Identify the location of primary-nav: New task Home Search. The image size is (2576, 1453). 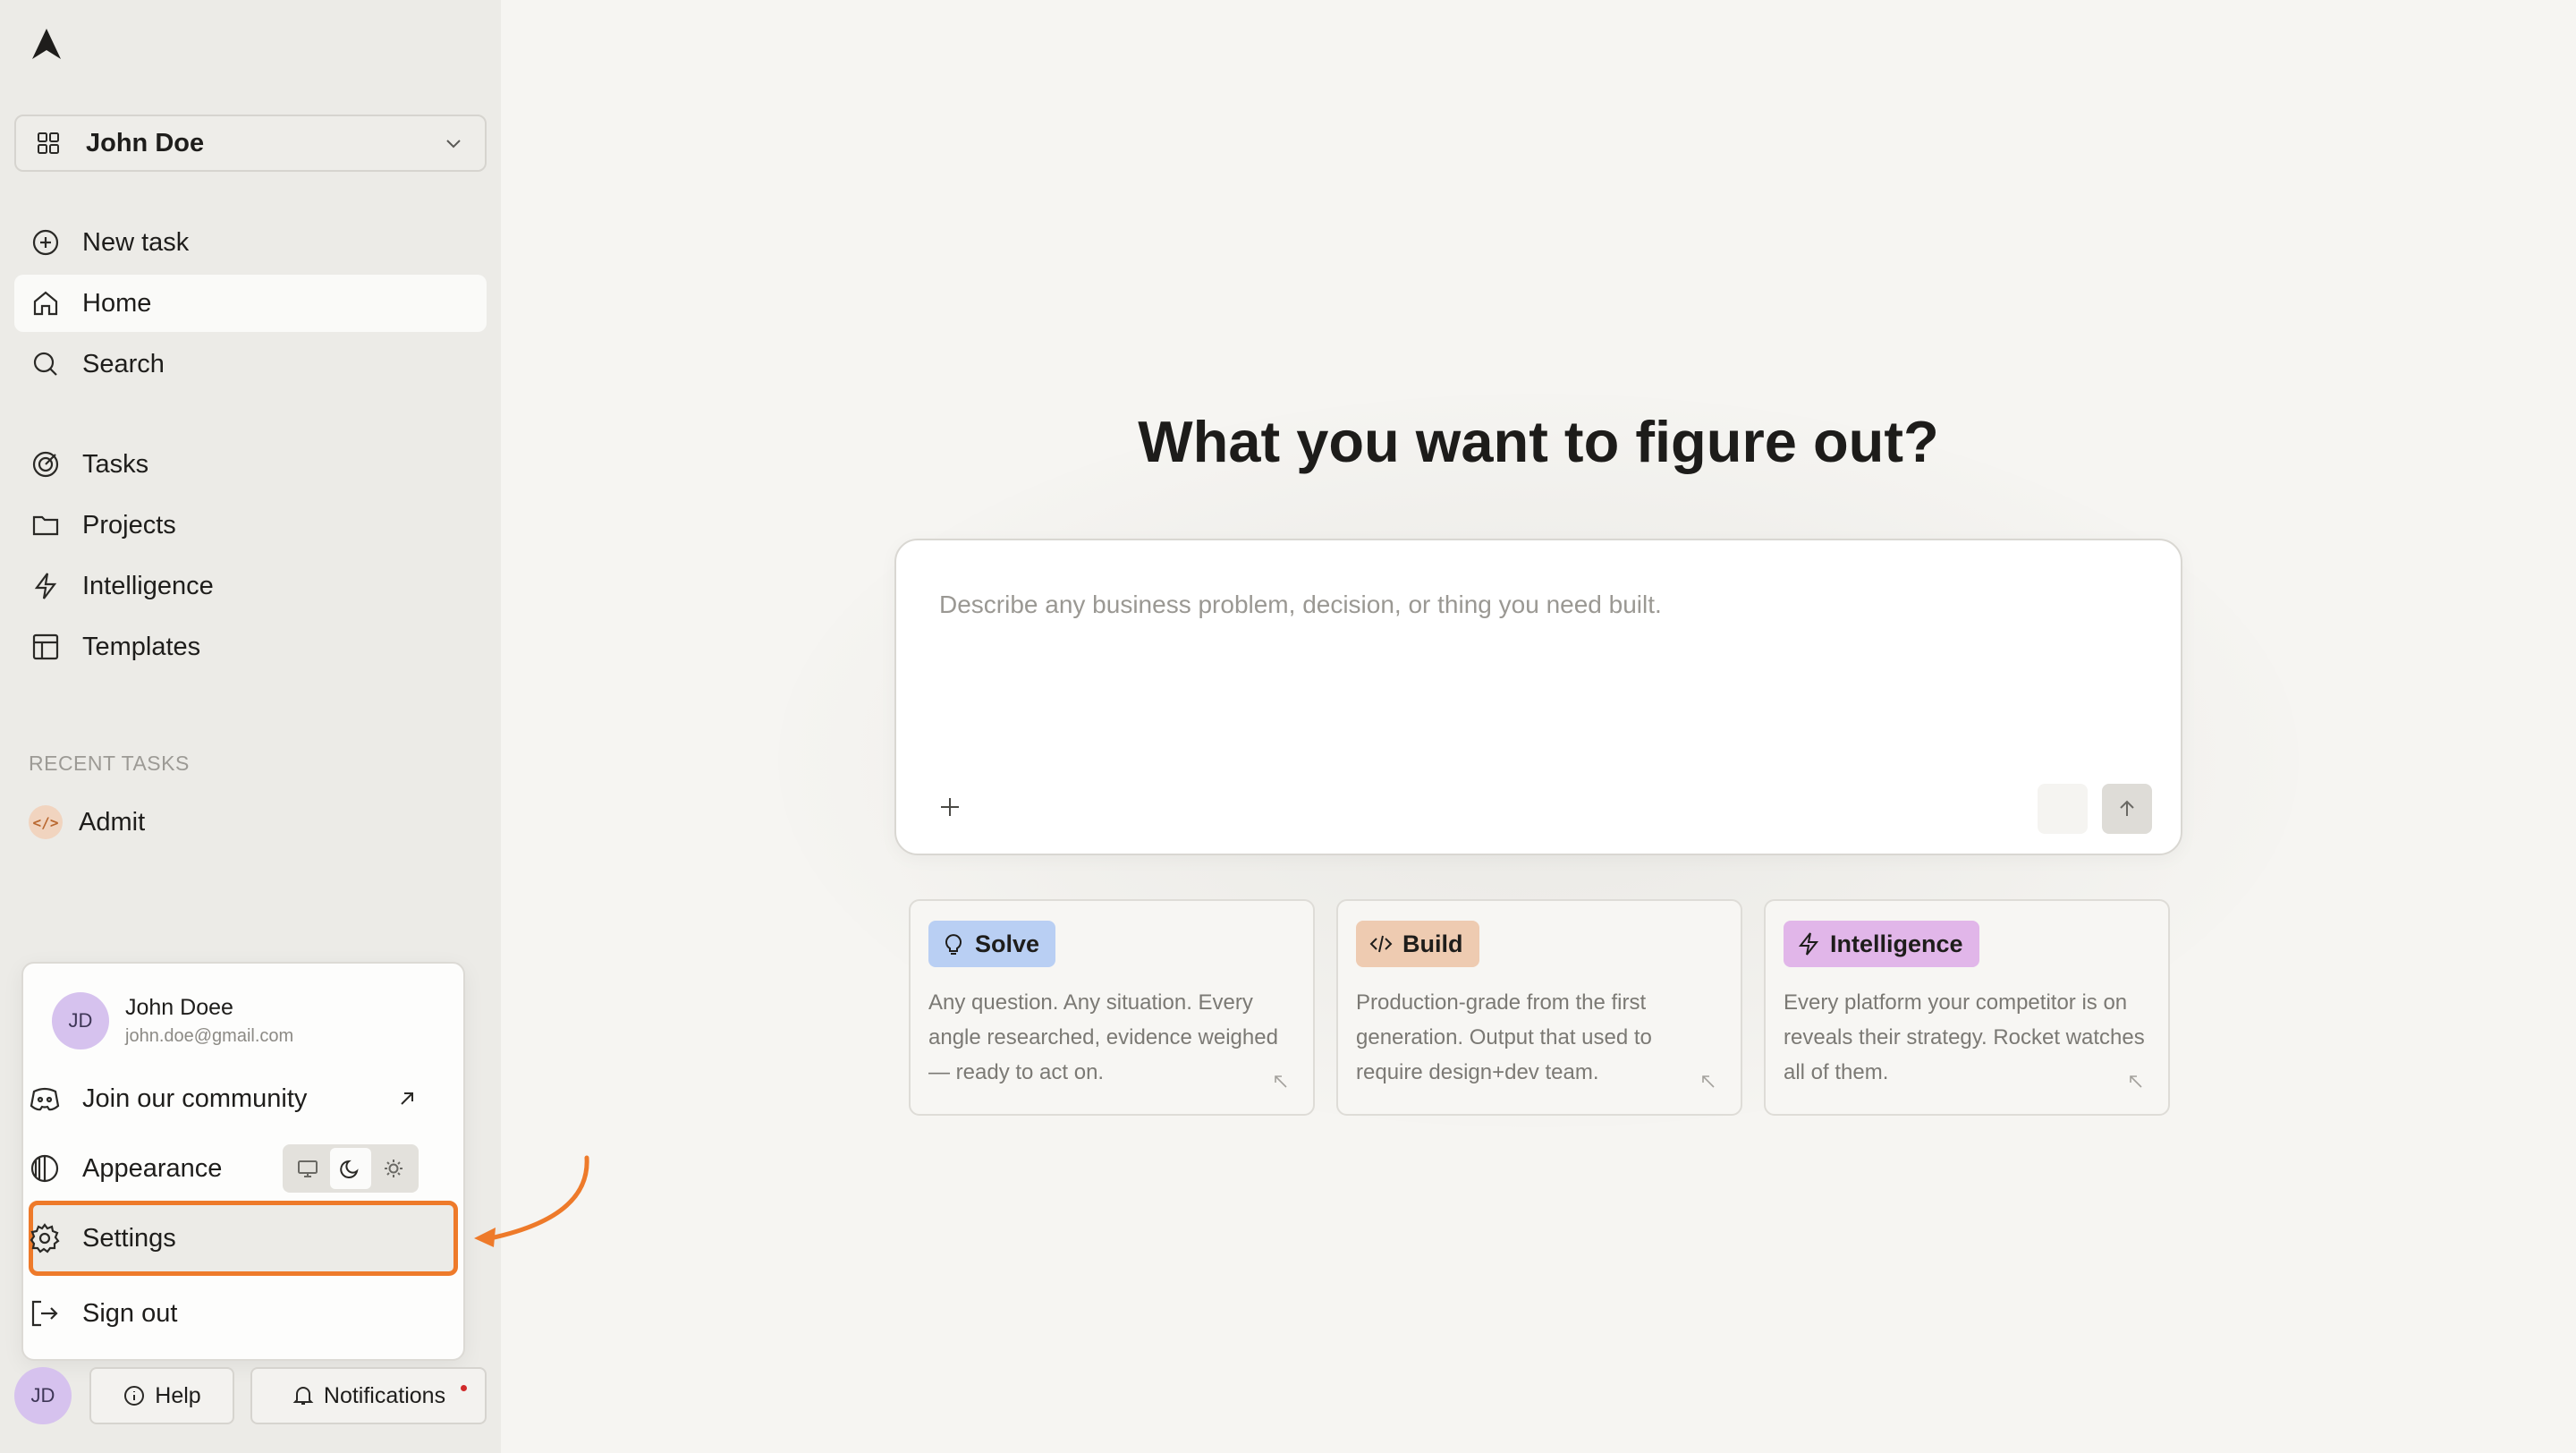
(250, 305).